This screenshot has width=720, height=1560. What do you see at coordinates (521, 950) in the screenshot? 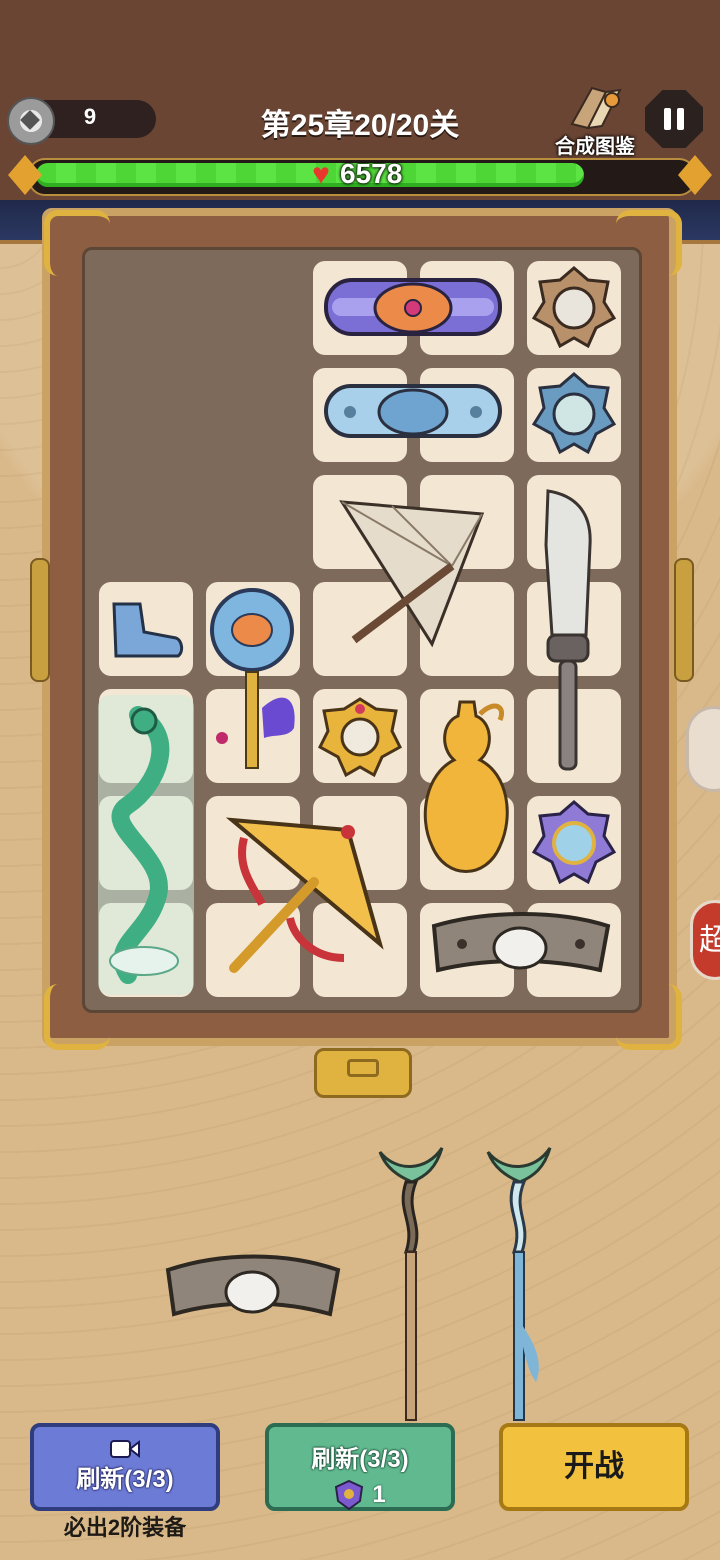
I see `grey-cloud-belt-icon` at bounding box center [521, 950].